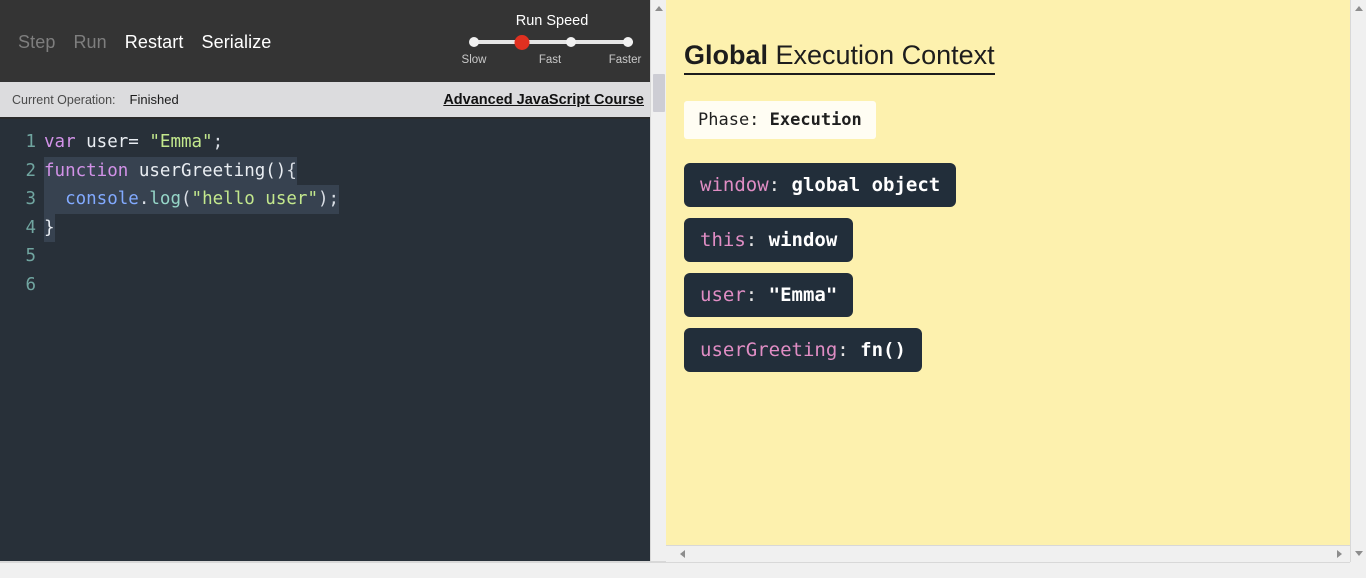  I want to click on token-object: console, so click(102, 199).